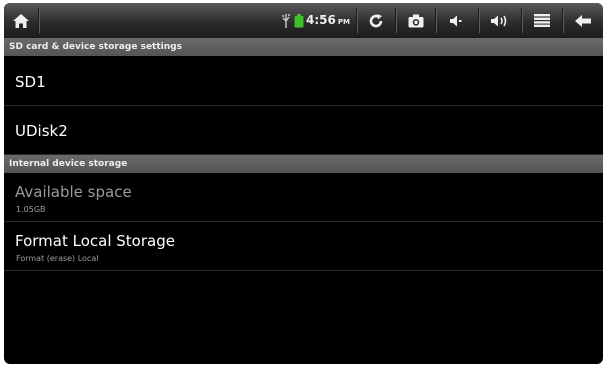 Image resolution: width=606 pixels, height=366 pixels. I want to click on refresh-icon, so click(376, 20).